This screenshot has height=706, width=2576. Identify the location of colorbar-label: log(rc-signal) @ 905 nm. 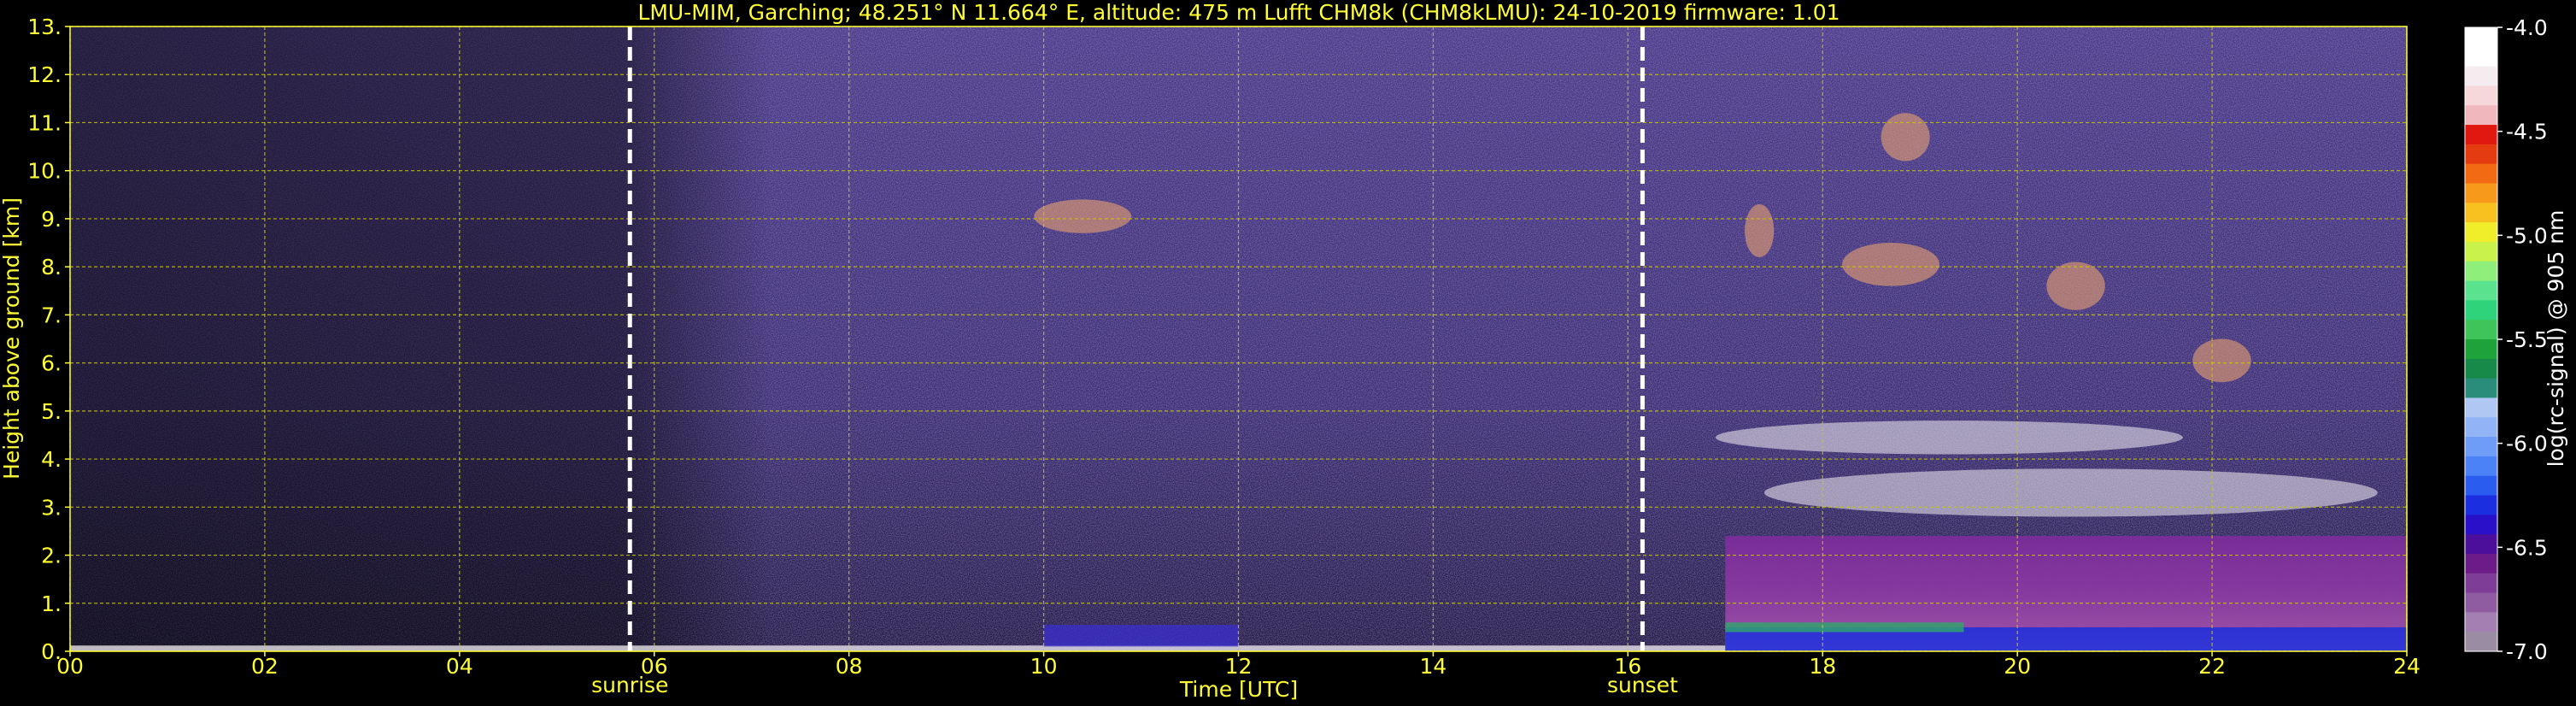
(2556, 339).